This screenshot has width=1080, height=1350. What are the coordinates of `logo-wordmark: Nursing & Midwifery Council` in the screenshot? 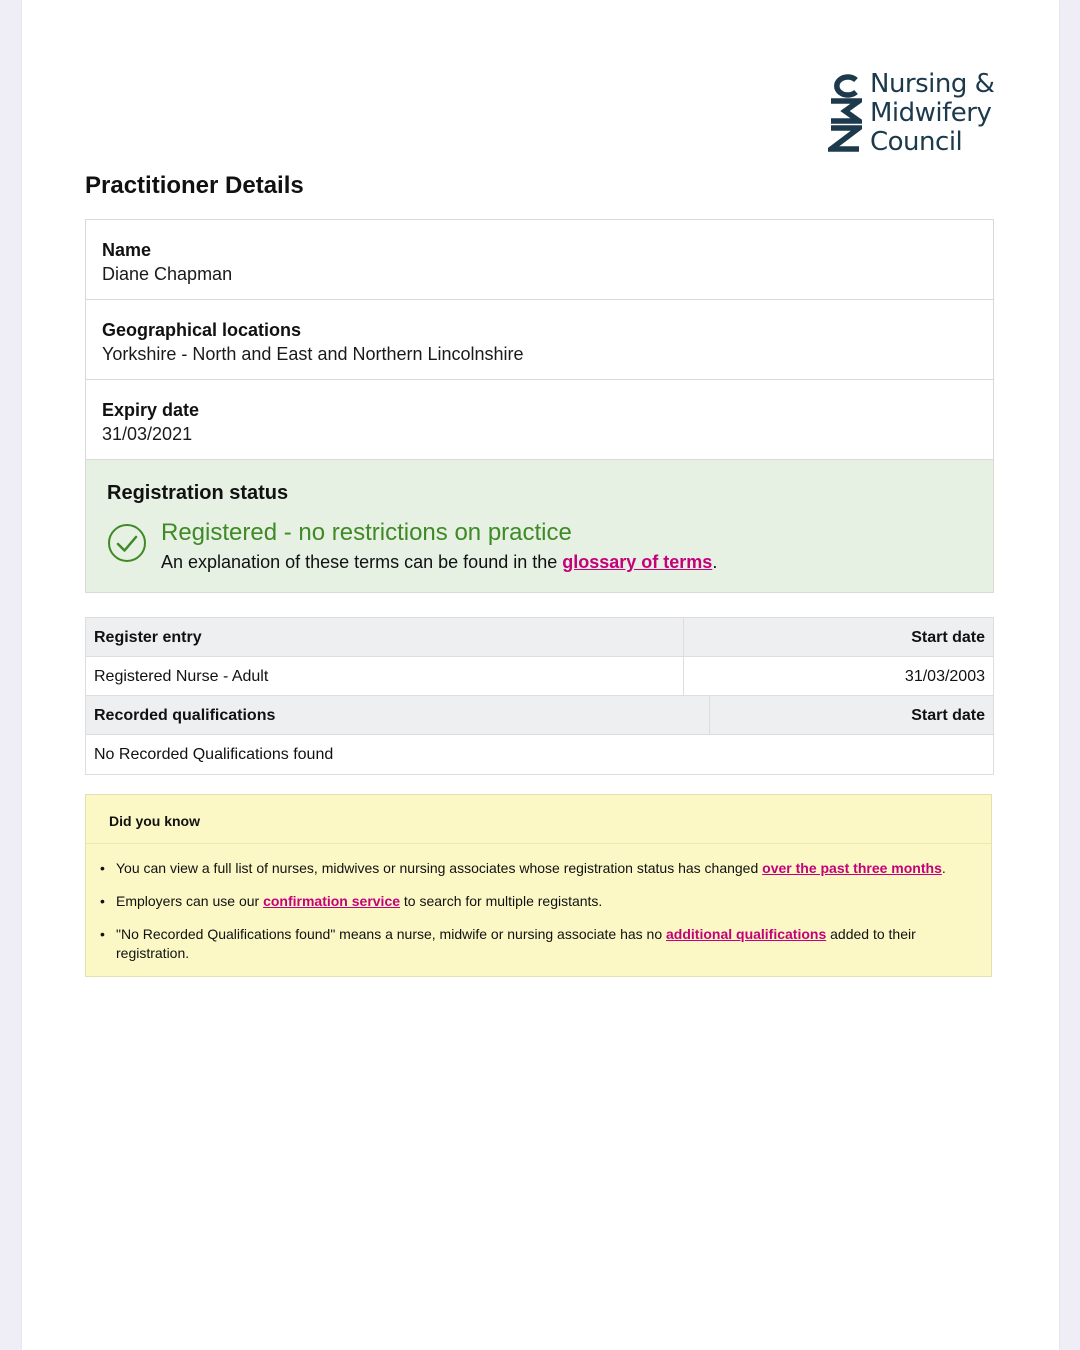 It's located at (932, 113).